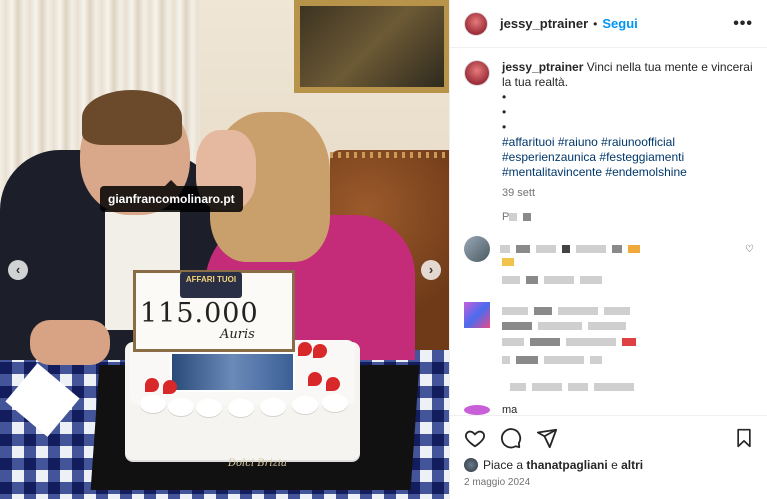 The width and height of the screenshot is (767, 499). Describe the element at coordinates (566, 465) in the screenshot. I see `liker-username: thanatpagliani` at that location.